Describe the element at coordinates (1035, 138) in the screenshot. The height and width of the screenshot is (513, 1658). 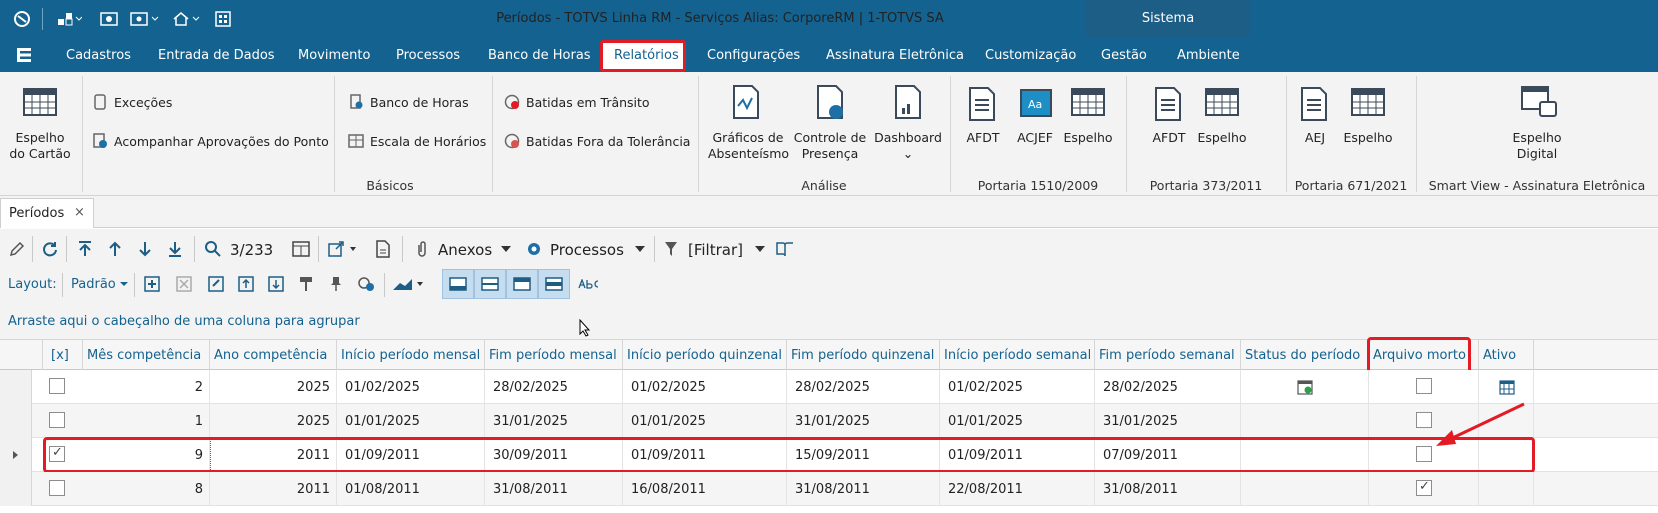
I see `acjef-button: ACJEF` at that location.